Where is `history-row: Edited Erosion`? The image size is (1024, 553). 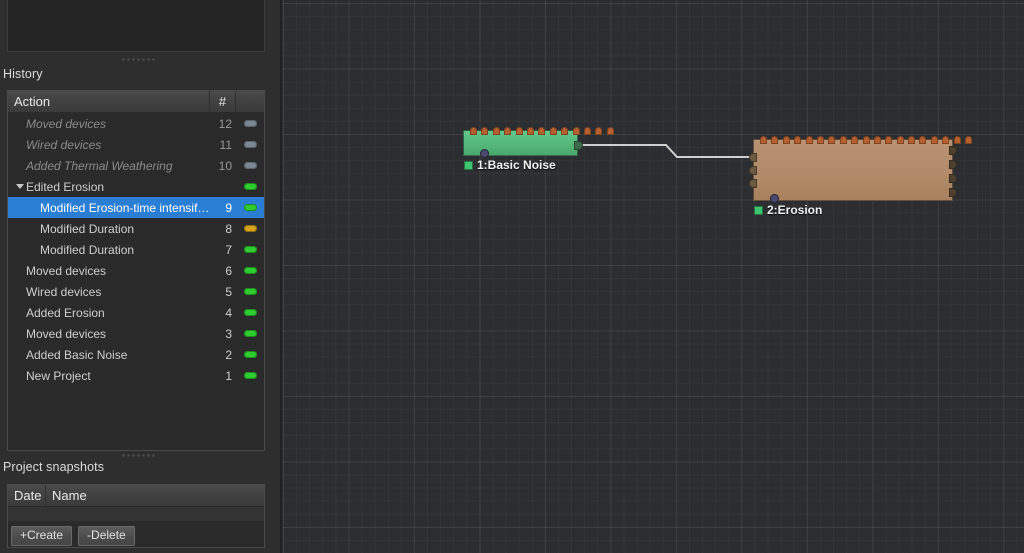
history-row: Edited Erosion is located at coordinates (136, 186).